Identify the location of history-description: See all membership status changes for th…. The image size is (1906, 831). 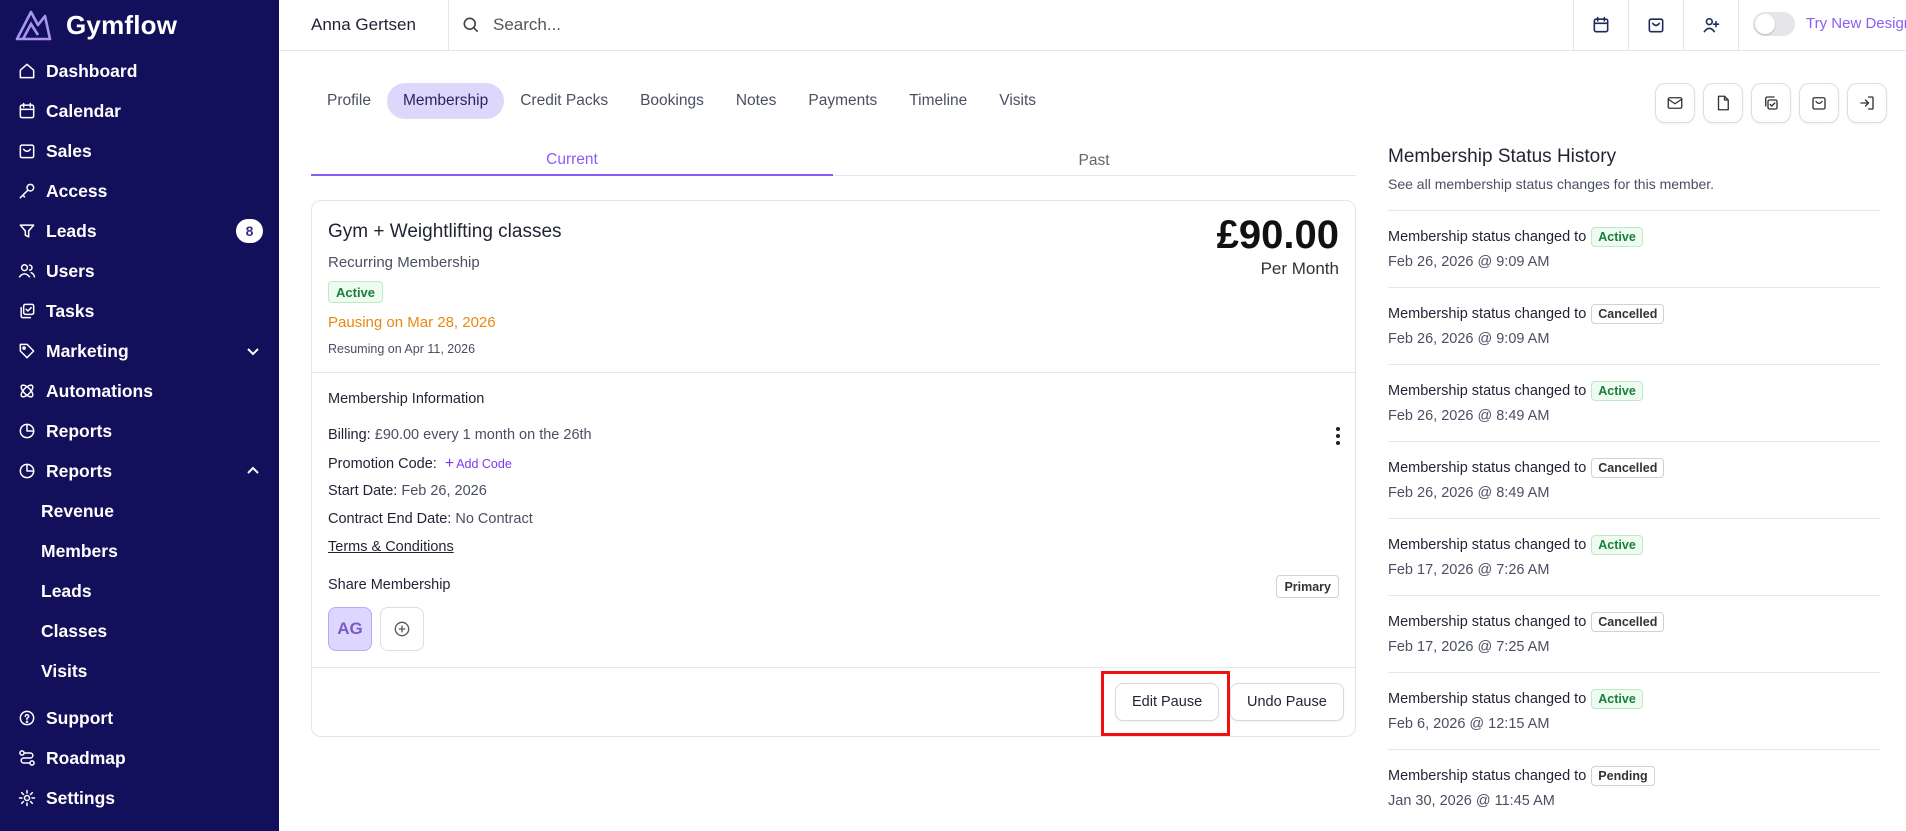
(1551, 184).